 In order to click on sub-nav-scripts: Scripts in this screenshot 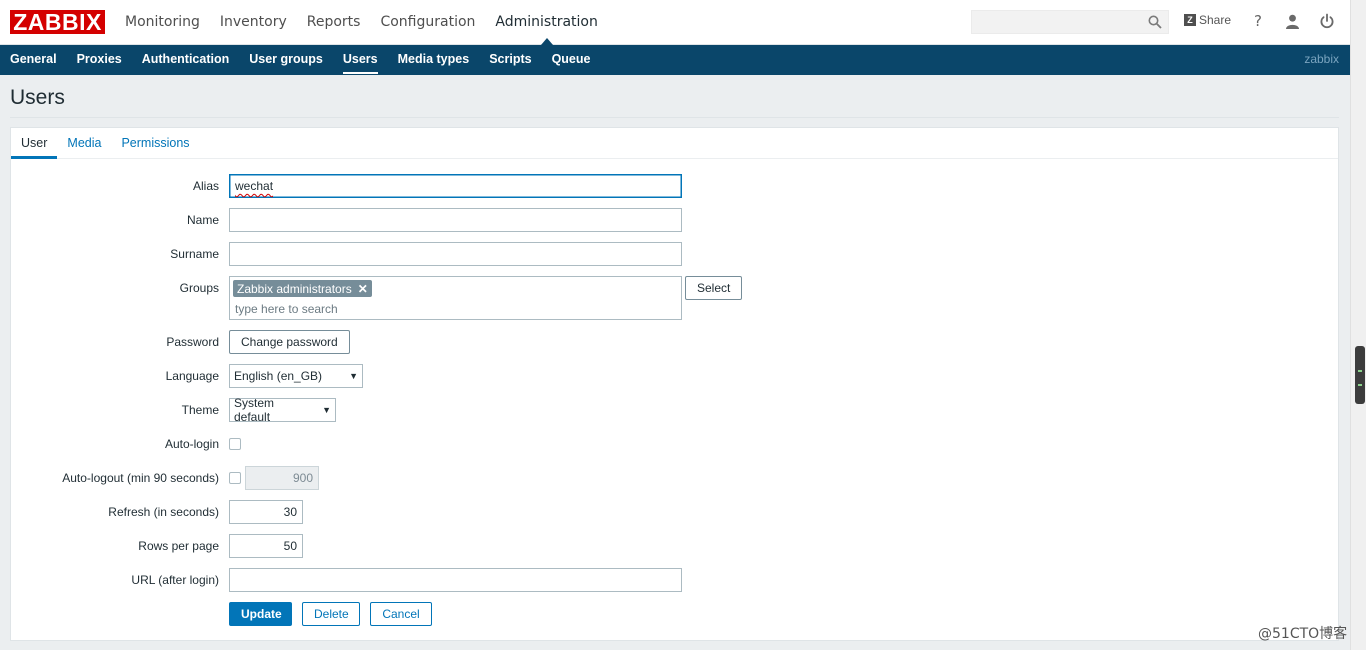, I will do `click(510, 60)`.